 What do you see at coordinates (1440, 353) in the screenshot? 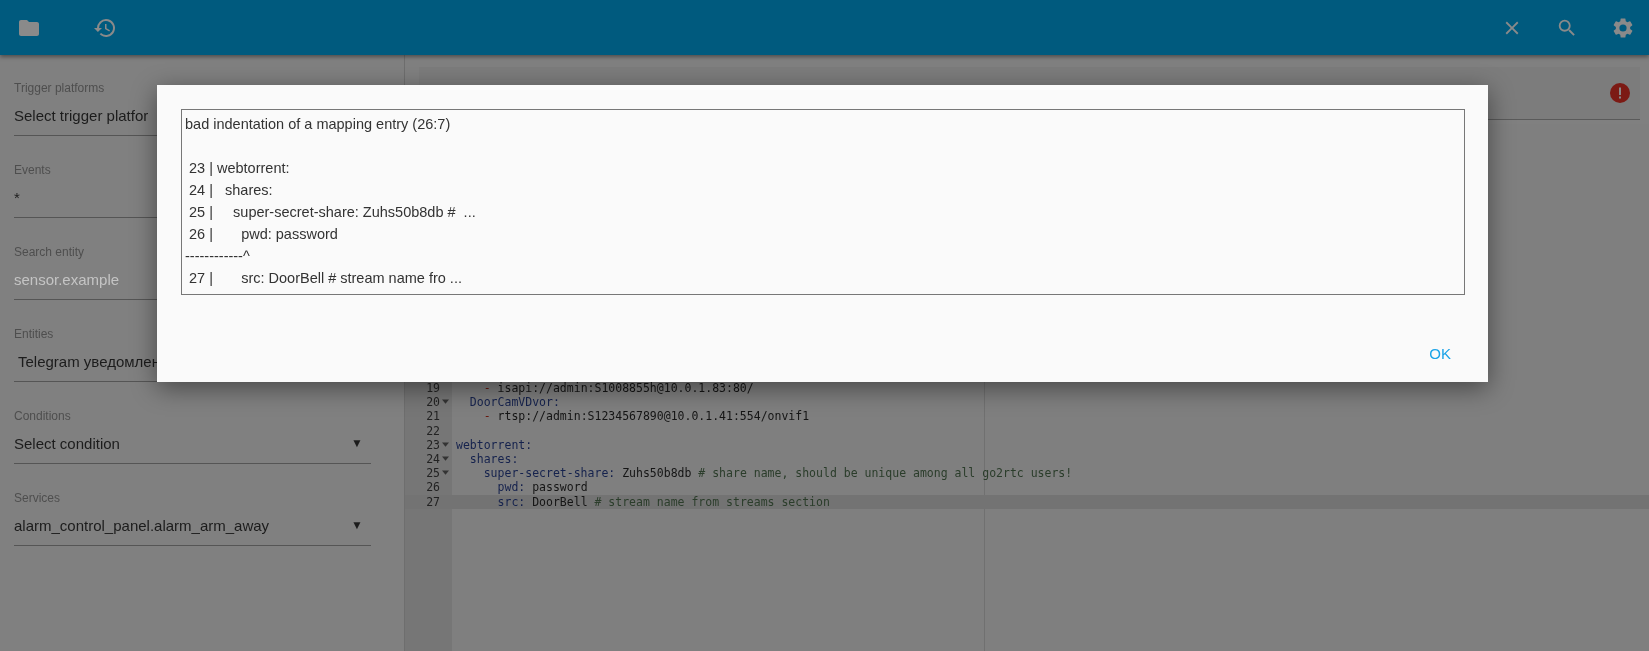
I see `ok-button: OK` at bounding box center [1440, 353].